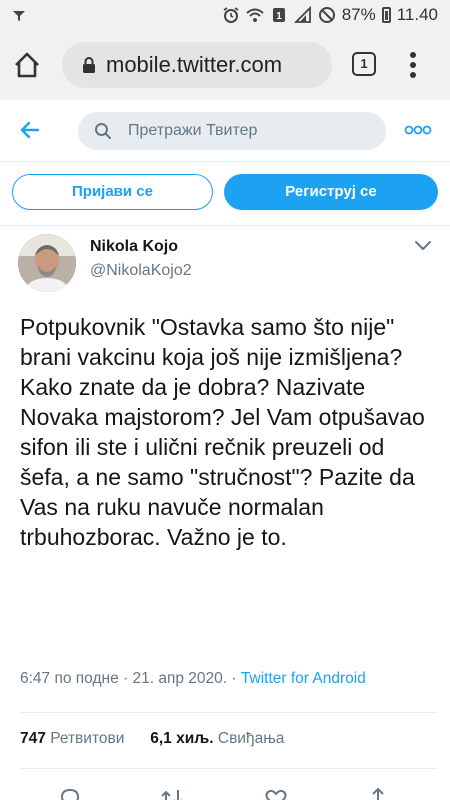  I want to click on author-handle: @NikolaKojo2, so click(141, 271).